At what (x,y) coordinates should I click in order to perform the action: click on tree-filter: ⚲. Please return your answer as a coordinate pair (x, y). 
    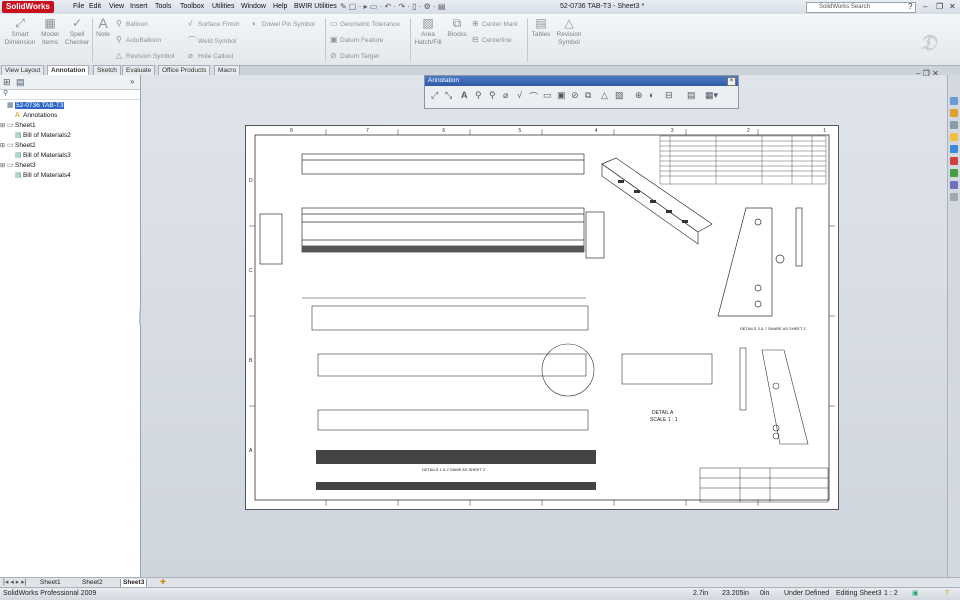
    Looking at the image, I should click on (70, 94).